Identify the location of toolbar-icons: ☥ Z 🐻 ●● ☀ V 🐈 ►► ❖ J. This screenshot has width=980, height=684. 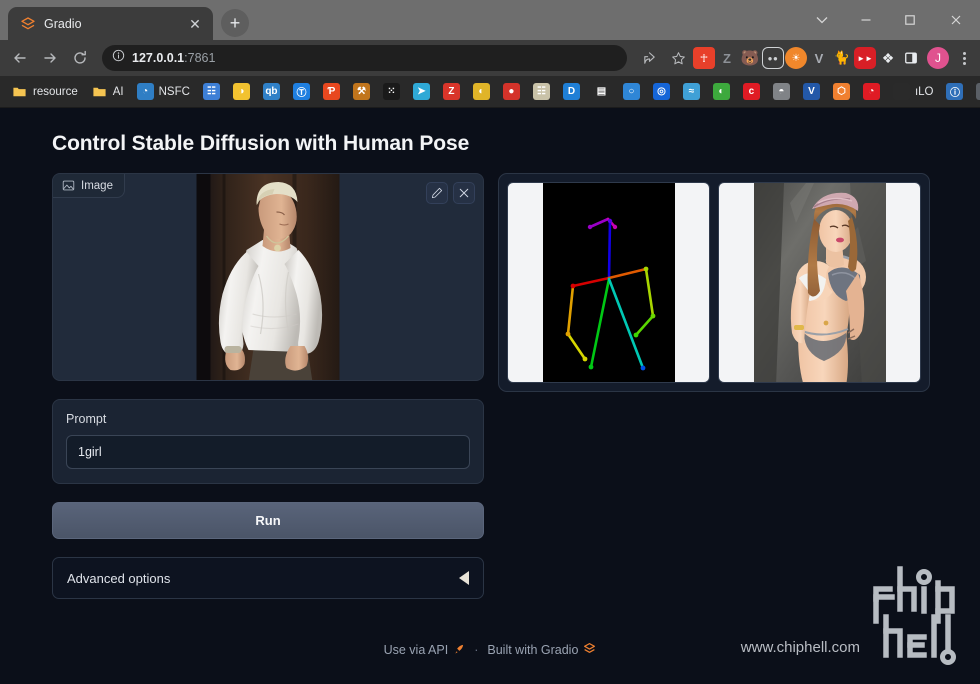
(804, 58).